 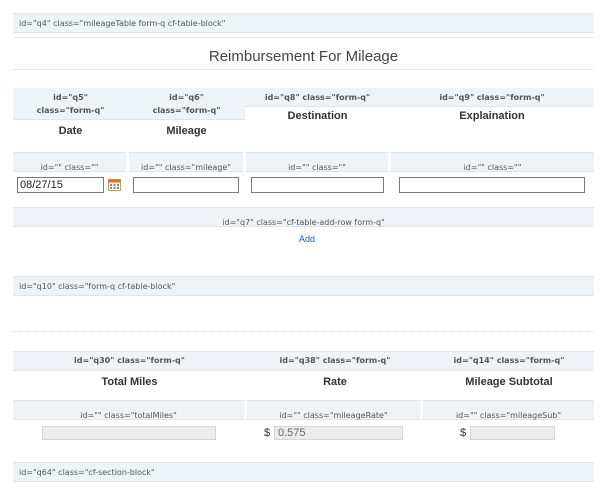 What do you see at coordinates (303, 472) in the screenshot?
I see `section-q64-header: id="q64" class="cf-section-block"` at bounding box center [303, 472].